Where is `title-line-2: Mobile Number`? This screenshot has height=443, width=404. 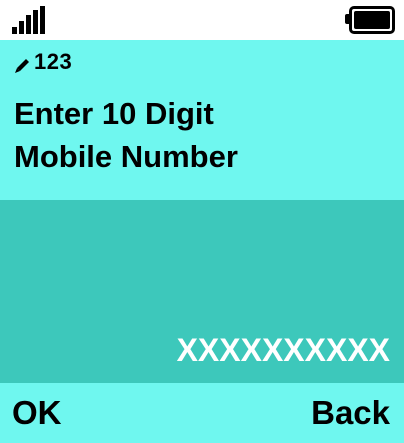 title-line-2: Mobile Number is located at coordinates (126, 156).